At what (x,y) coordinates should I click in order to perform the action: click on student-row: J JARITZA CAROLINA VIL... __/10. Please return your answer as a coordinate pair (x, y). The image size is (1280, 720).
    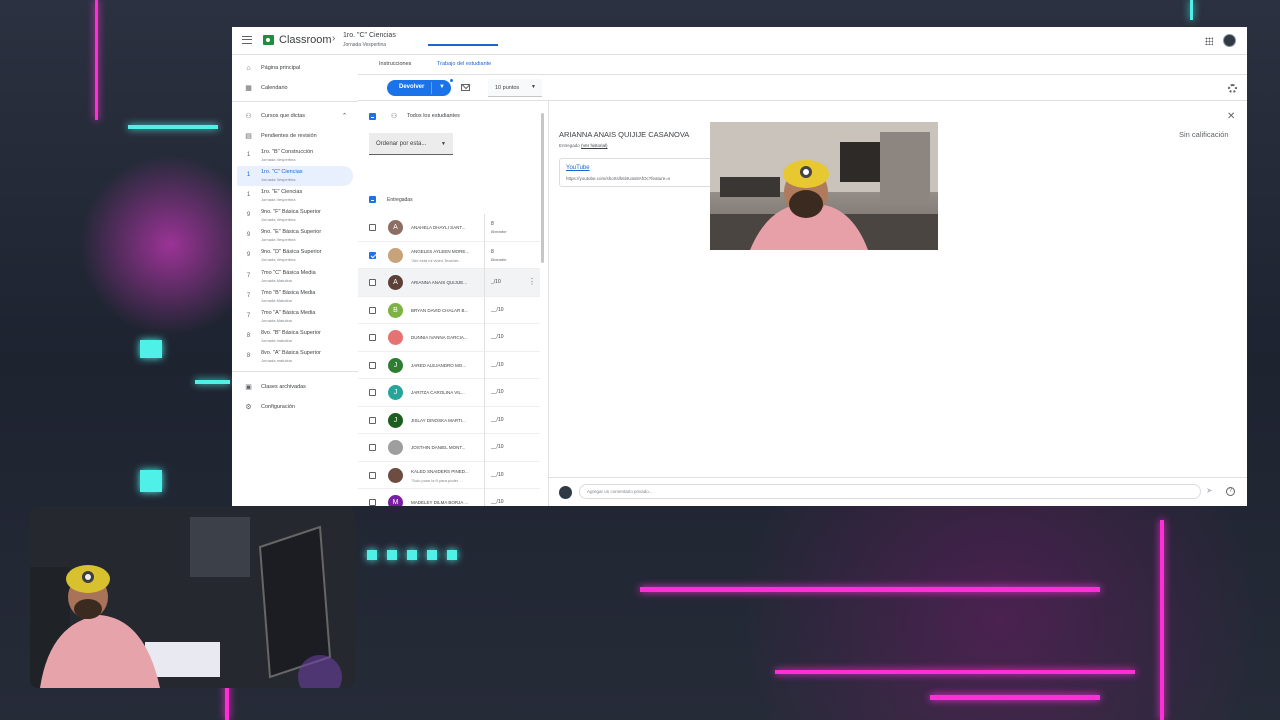
    Looking at the image, I should click on (449, 393).